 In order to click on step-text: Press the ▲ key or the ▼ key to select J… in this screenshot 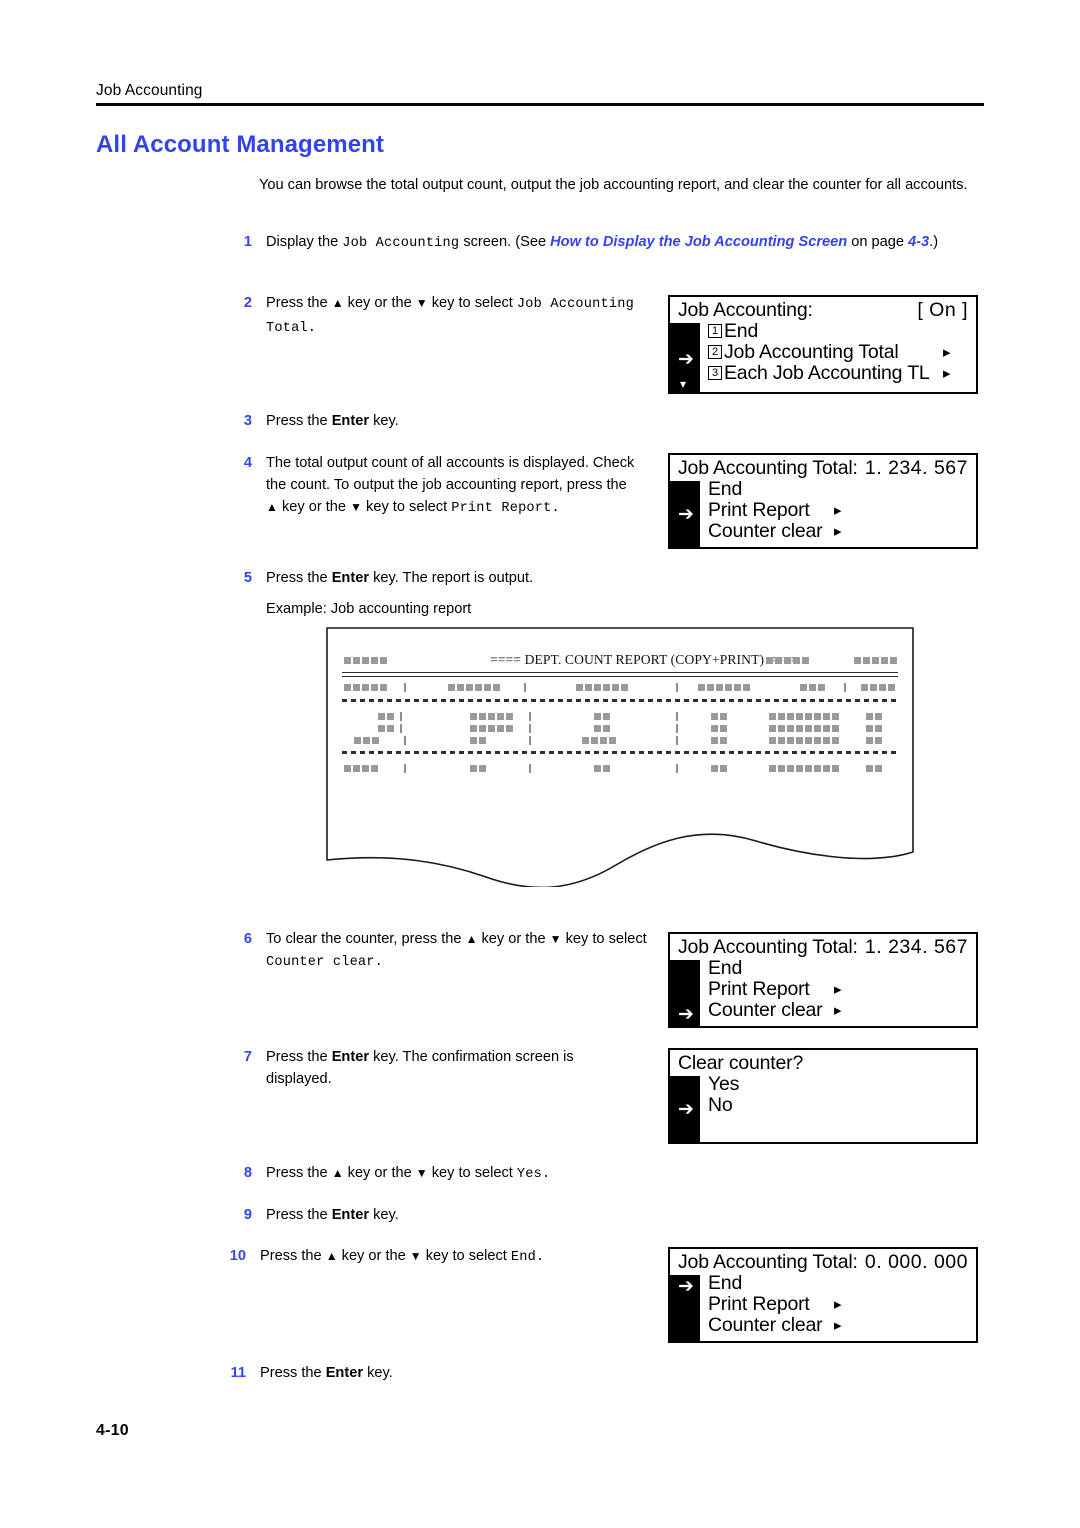, I will do `click(457, 315)`.